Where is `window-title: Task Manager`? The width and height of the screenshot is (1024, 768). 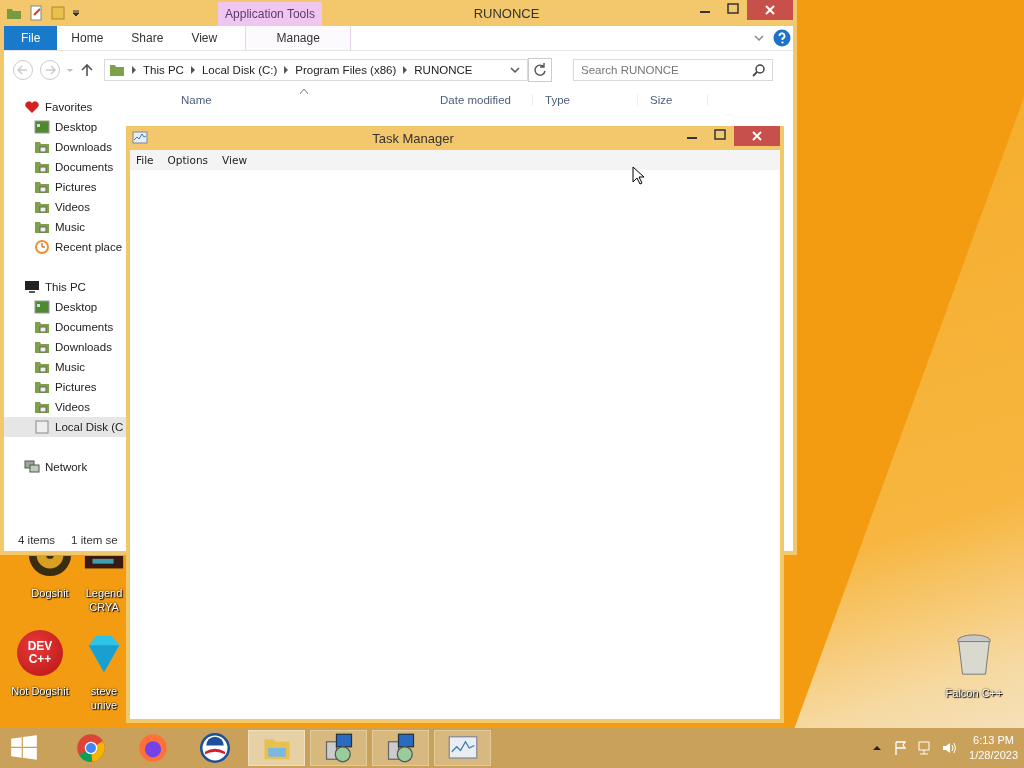 window-title: Task Manager is located at coordinates (413, 138).